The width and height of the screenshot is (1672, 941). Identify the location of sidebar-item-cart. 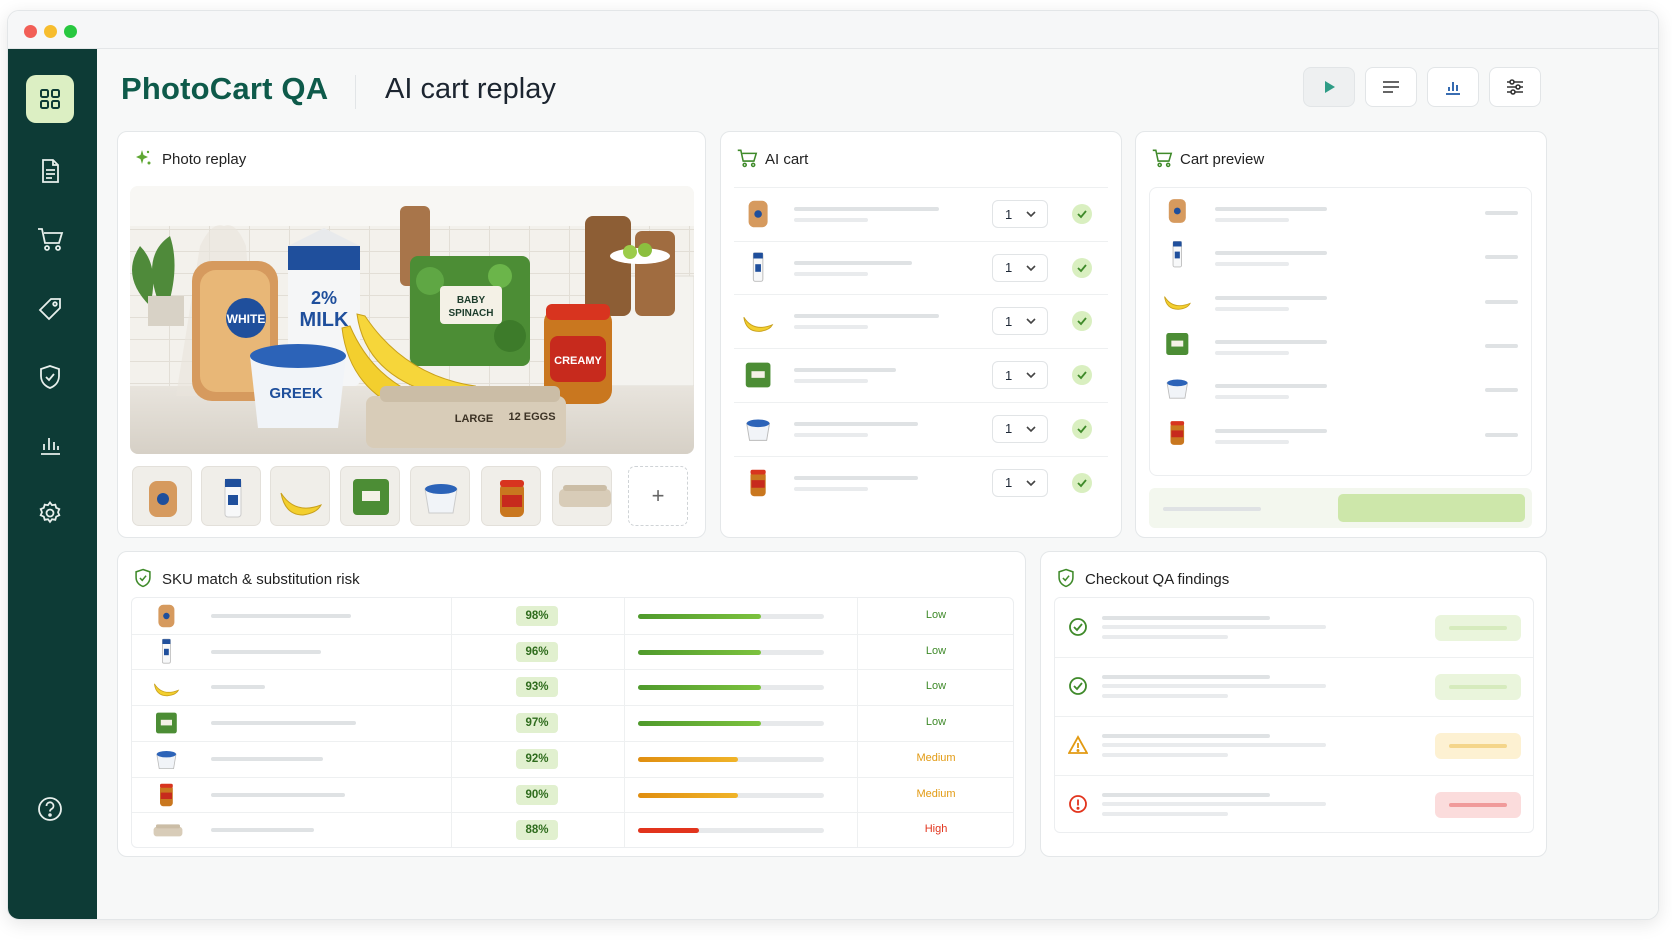
(50, 239).